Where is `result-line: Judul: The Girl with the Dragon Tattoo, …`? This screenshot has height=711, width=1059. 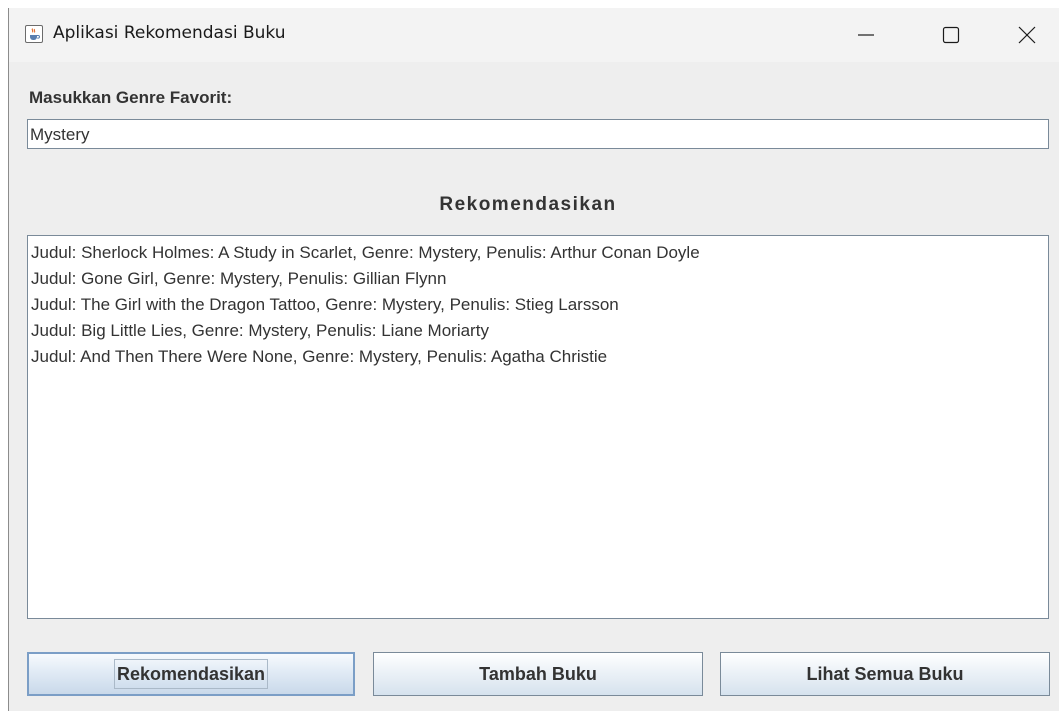
result-line: Judul: The Girl with the Dragon Tattoo, … is located at coordinates (325, 304).